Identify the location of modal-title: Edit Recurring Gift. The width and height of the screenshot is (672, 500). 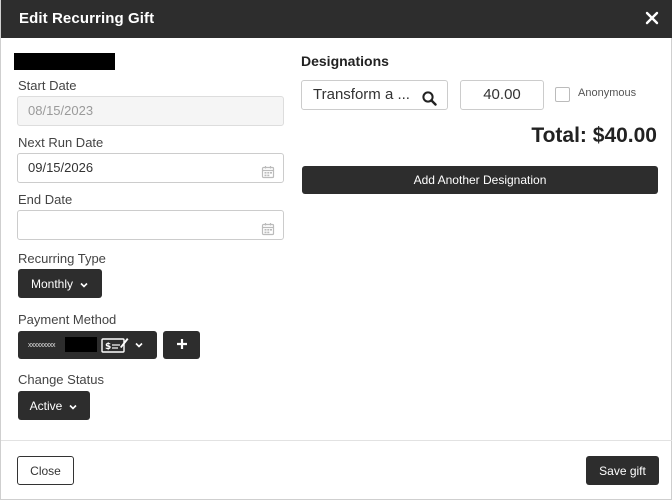
(87, 18).